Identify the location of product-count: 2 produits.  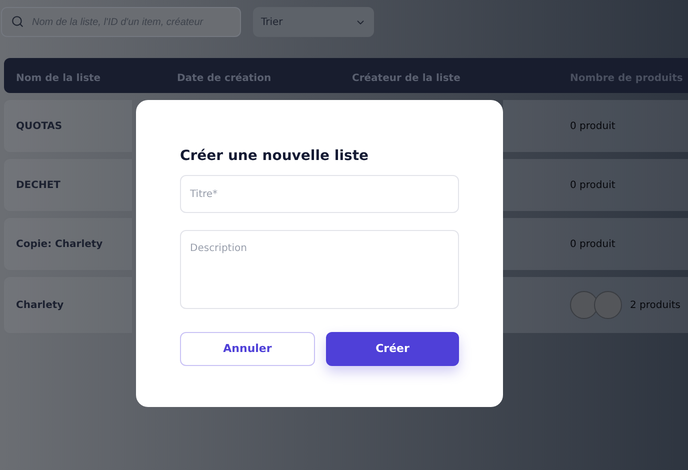
(655, 305).